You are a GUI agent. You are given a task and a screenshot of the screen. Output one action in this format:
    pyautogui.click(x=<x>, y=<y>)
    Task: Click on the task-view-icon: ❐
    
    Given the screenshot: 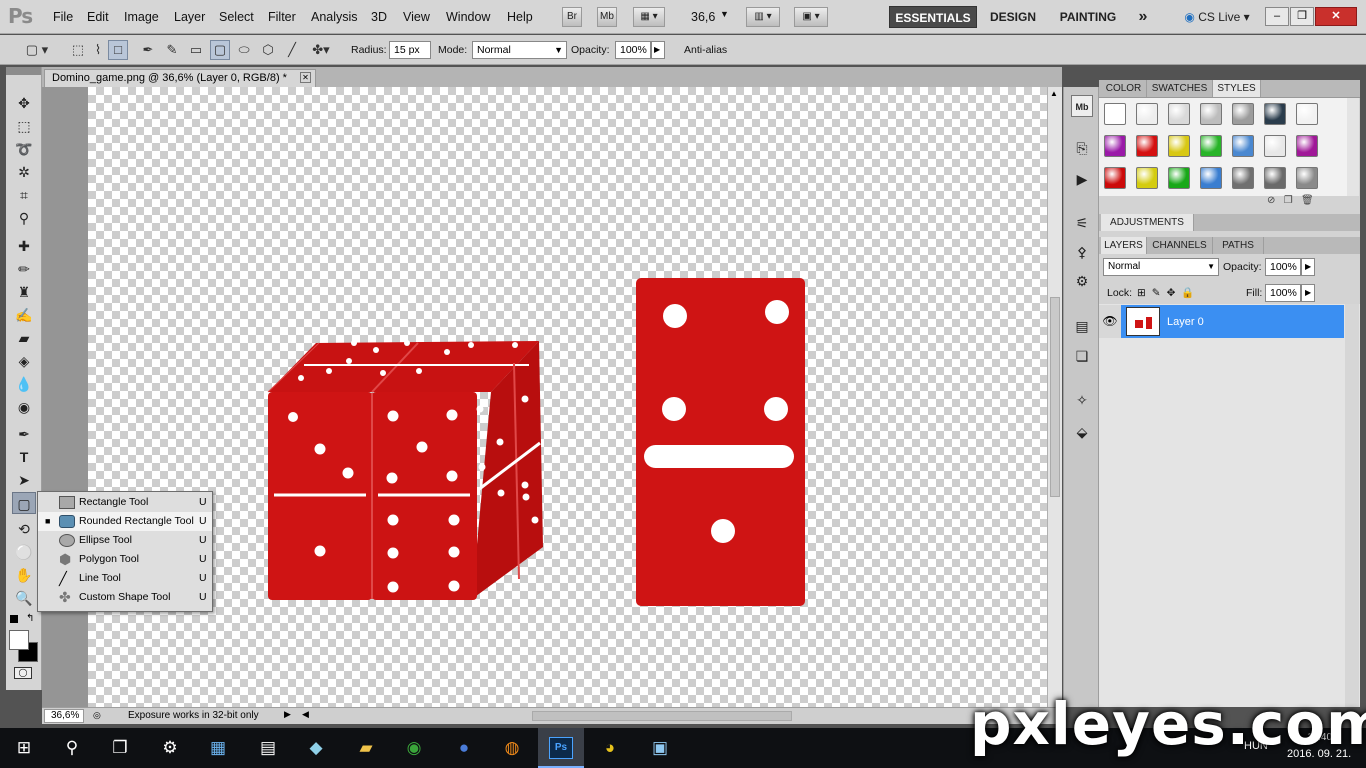 What is the action you would take?
    pyautogui.click(x=120, y=748)
    